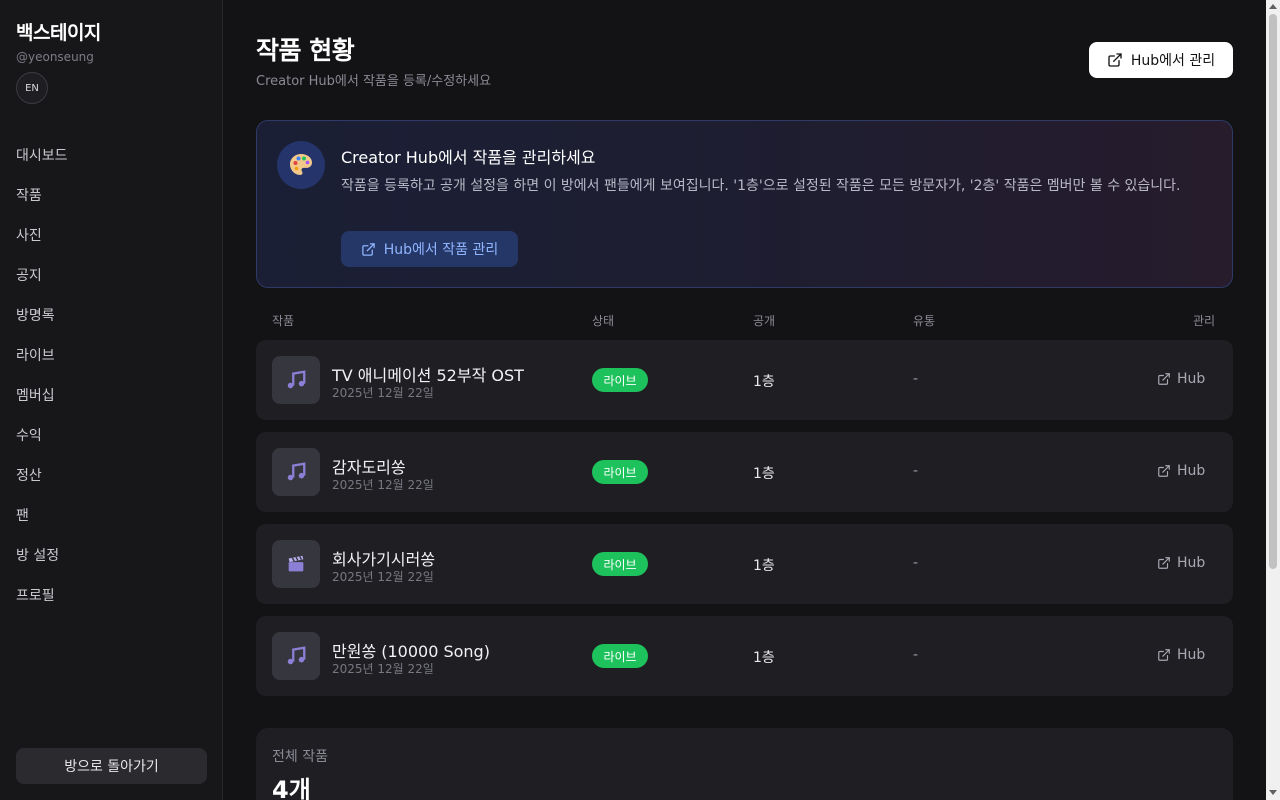 Image resolution: width=1280 pixels, height=800 pixels. What do you see at coordinates (58, 33) in the screenshot?
I see `brand-title: 백스테이지` at bounding box center [58, 33].